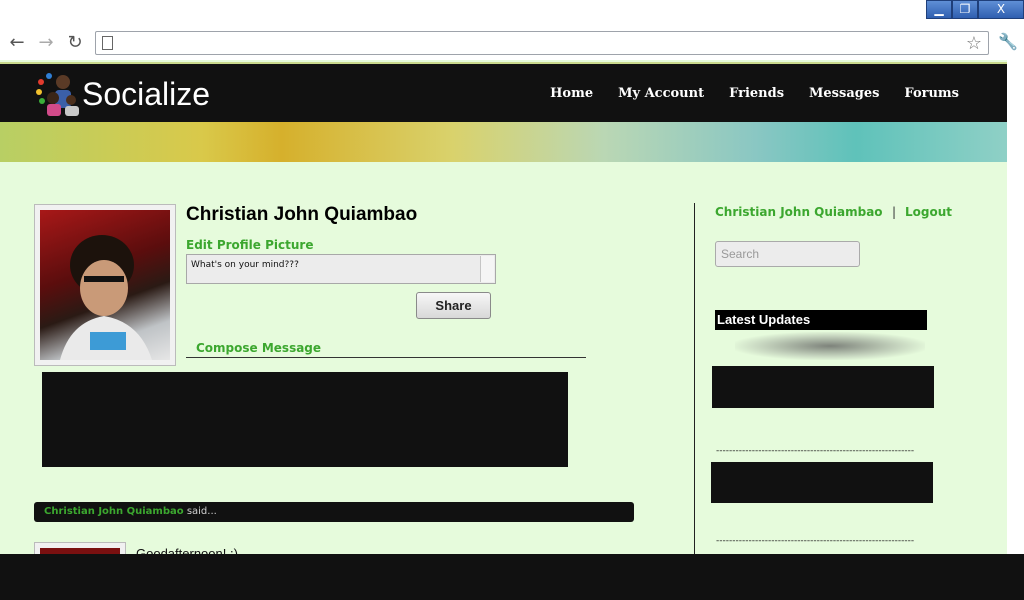 The width and height of the screenshot is (1024, 600). What do you see at coordinates (487, 269) in the screenshot?
I see `status-scrollbar` at bounding box center [487, 269].